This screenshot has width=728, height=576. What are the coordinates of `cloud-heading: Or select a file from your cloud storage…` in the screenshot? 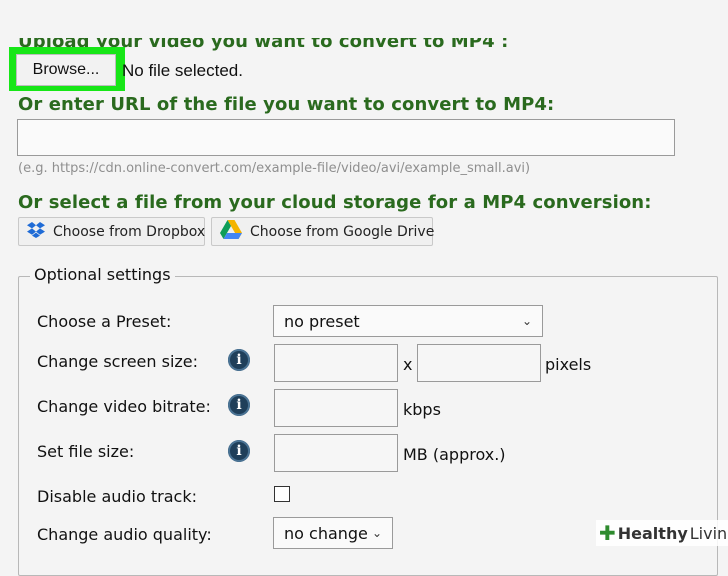 It's located at (335, 202).